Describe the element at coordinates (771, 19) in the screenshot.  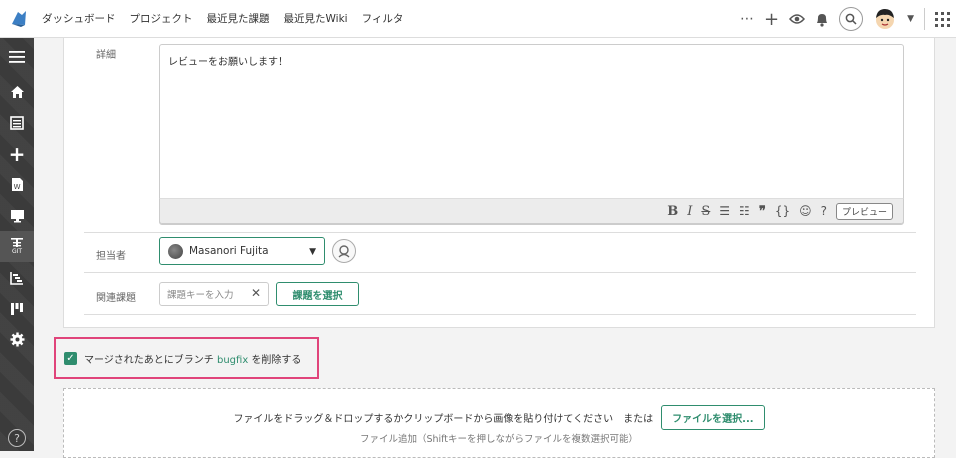
I see `plus-icon: +` at that location.